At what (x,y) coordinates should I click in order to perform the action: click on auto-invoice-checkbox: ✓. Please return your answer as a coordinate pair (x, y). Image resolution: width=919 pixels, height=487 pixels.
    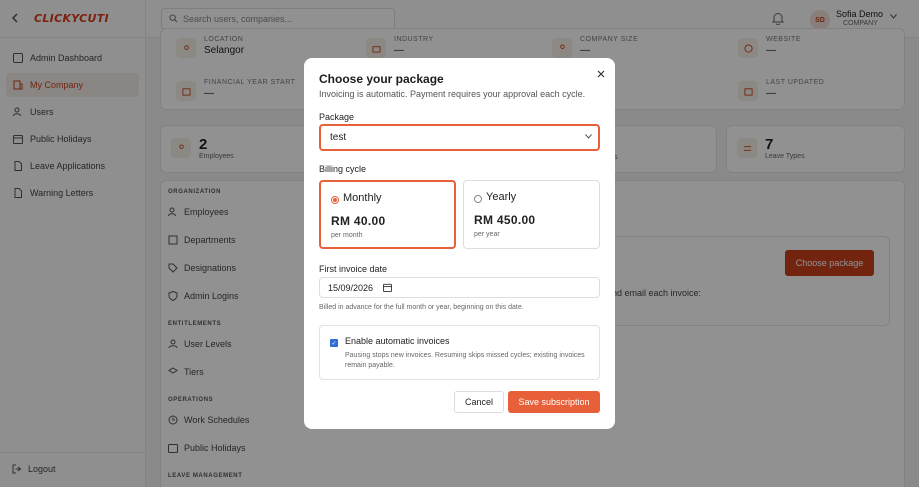
    Looking at the image, I should click on (334, 343).